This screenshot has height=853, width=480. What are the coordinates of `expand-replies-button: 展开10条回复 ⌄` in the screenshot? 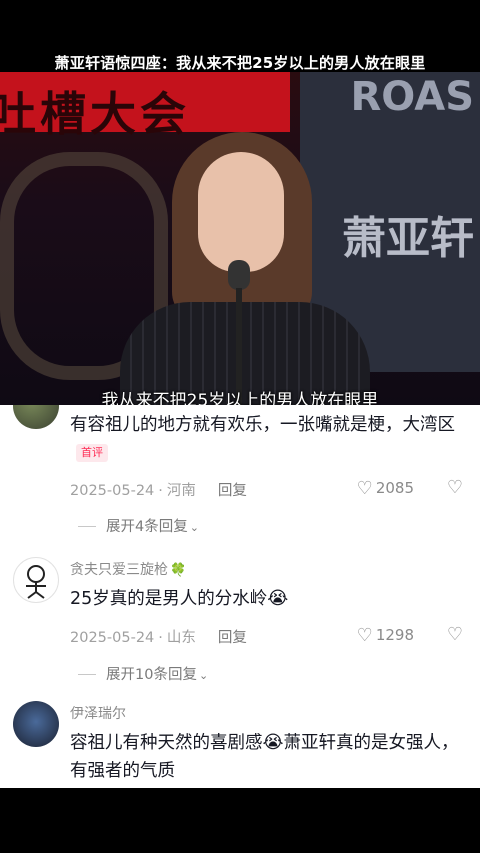 It's located at (143, 673).